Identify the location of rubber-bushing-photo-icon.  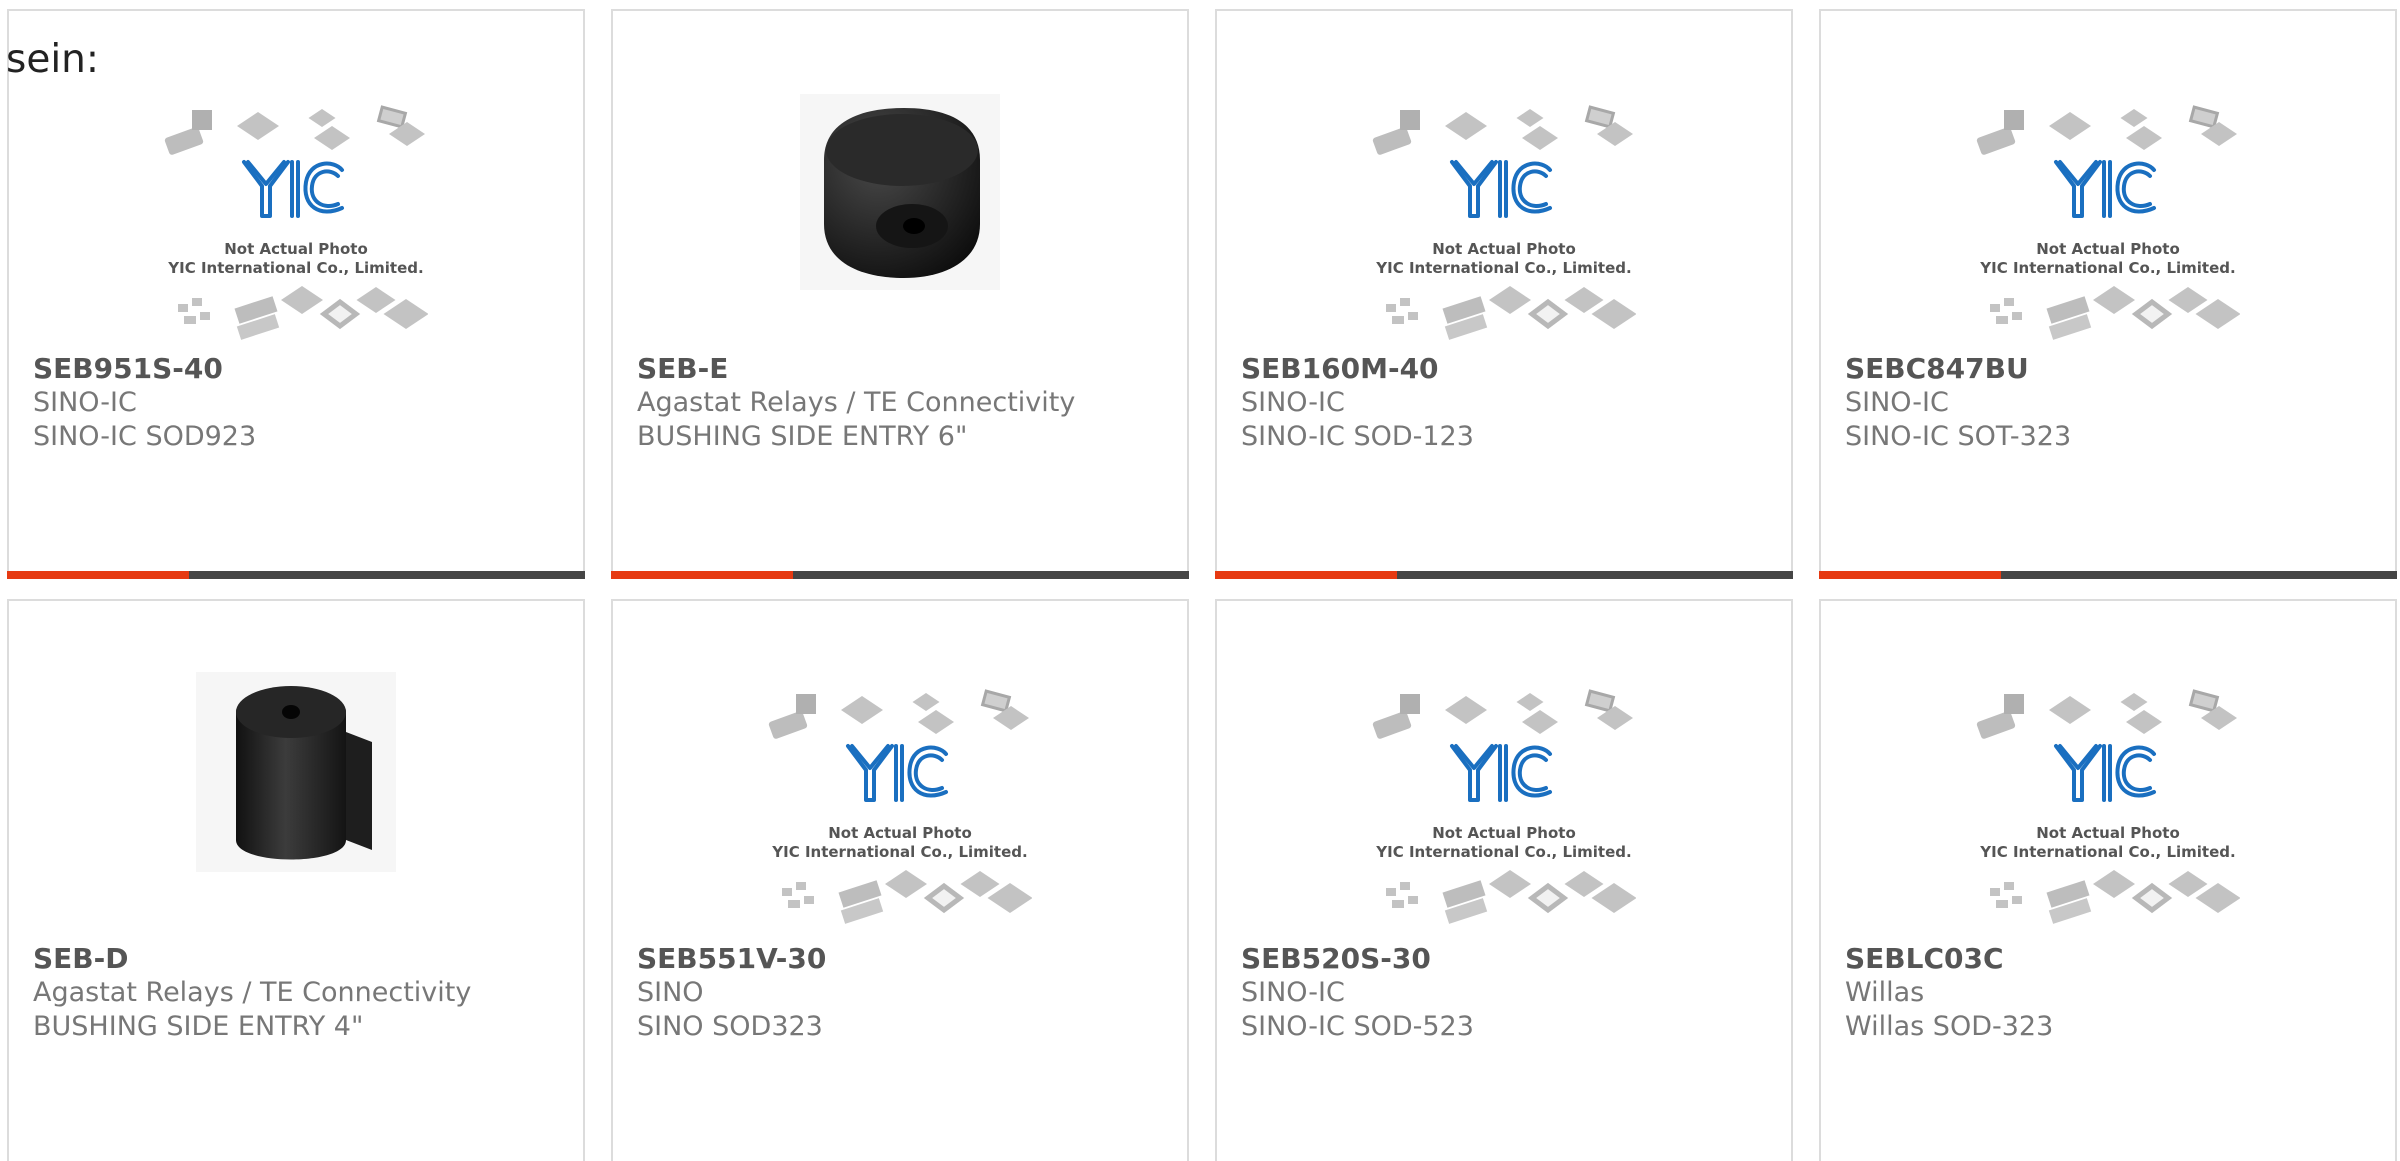
(900, 192).